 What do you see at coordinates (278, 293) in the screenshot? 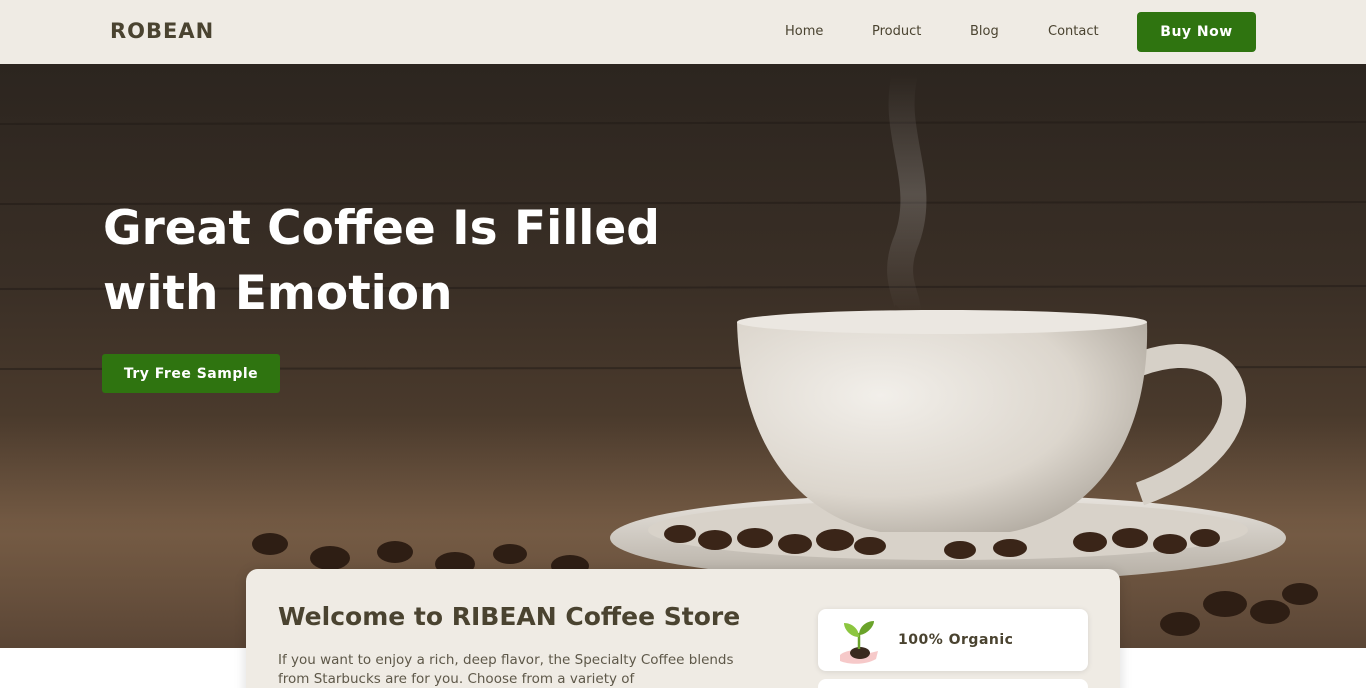
I see `hero-title-line-2: with Emotion` at bounding box center [278, 293].